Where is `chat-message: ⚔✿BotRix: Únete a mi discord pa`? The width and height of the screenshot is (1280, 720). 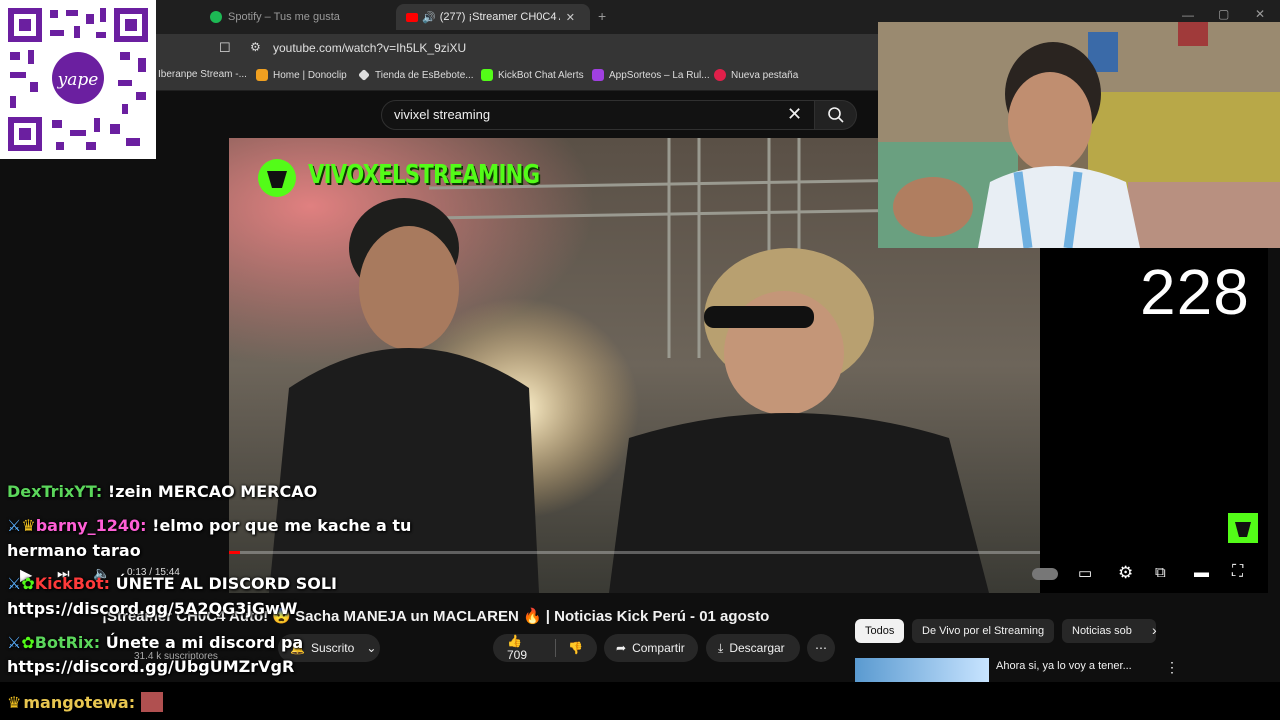
chat-message: ⚔✿BotRix: Únete a mi discord pa is located at coordinates (155, 642).